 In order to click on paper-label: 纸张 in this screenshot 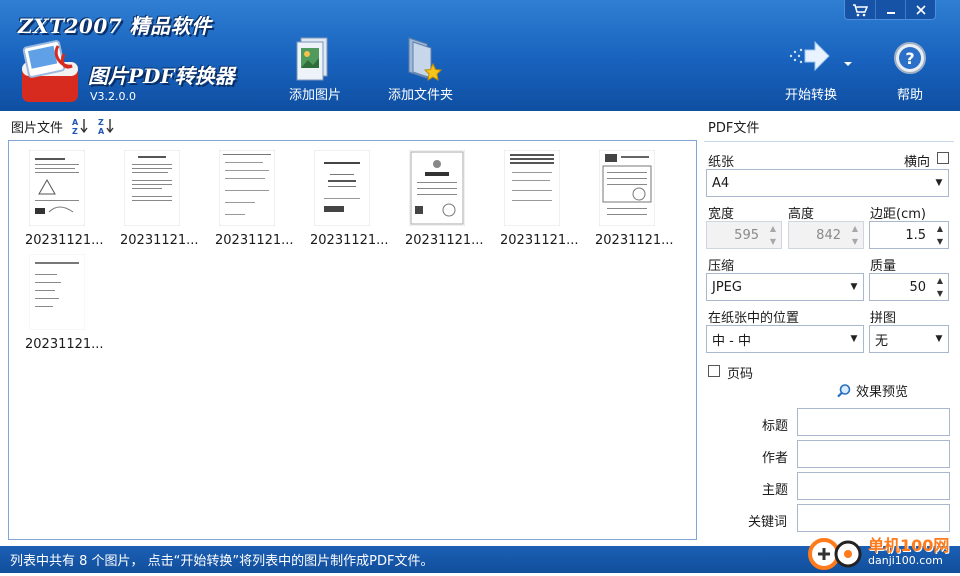, I will do `click(721, 162)`.